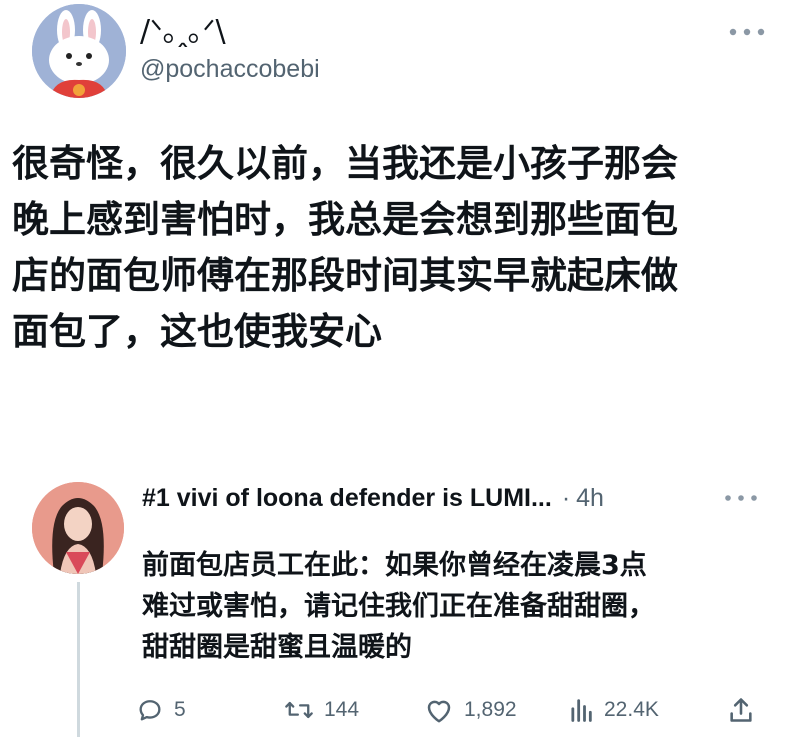  I want to click on girl-avatar-image, so click(78, 528).